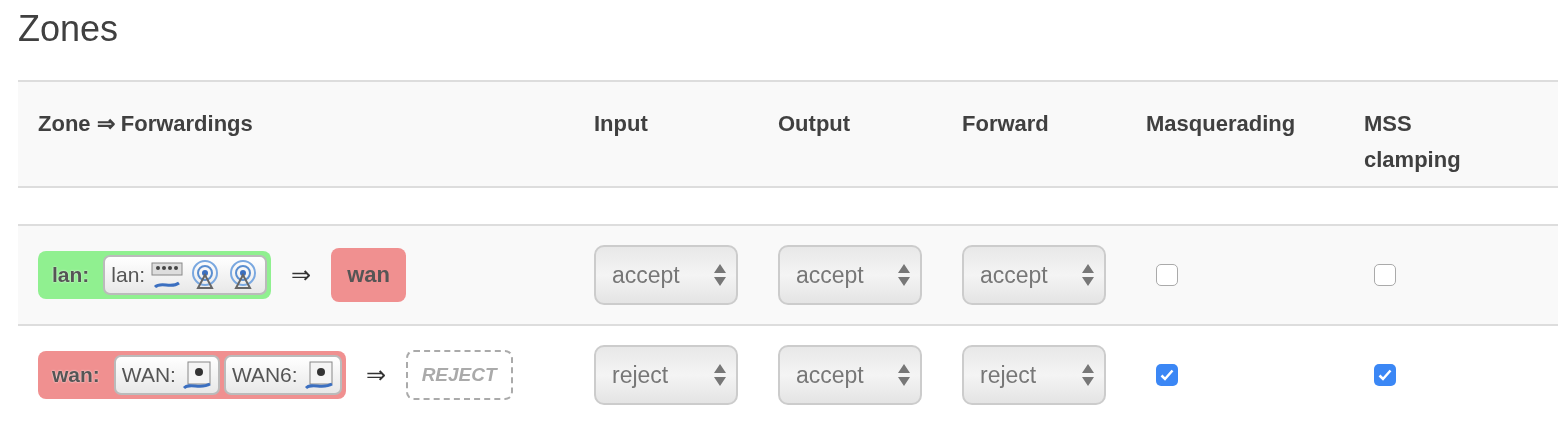  Describe the element at coordinates (1413, 142) in the screenshot. I see `column-header: MSS clamping` at that location.